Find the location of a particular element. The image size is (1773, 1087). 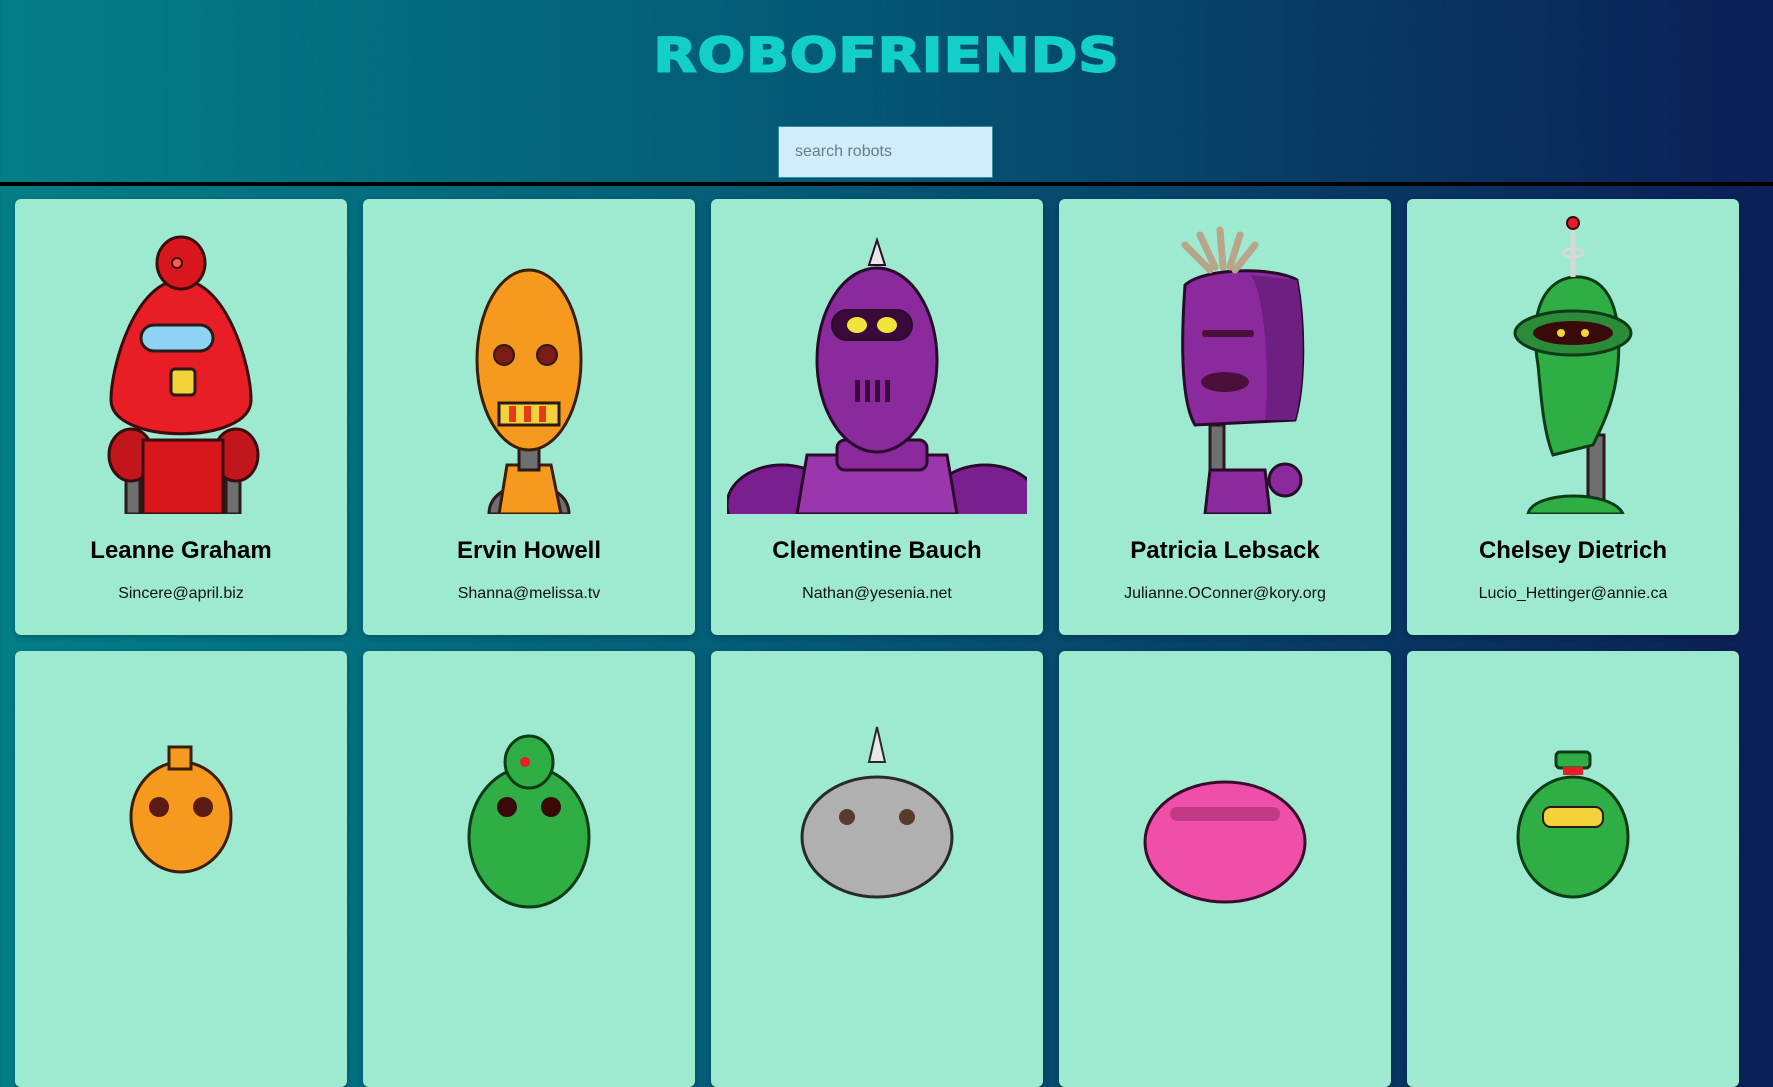

robot-card: Ervin Howell Shanna@melissa.tv is located at coordinates (529, 417).